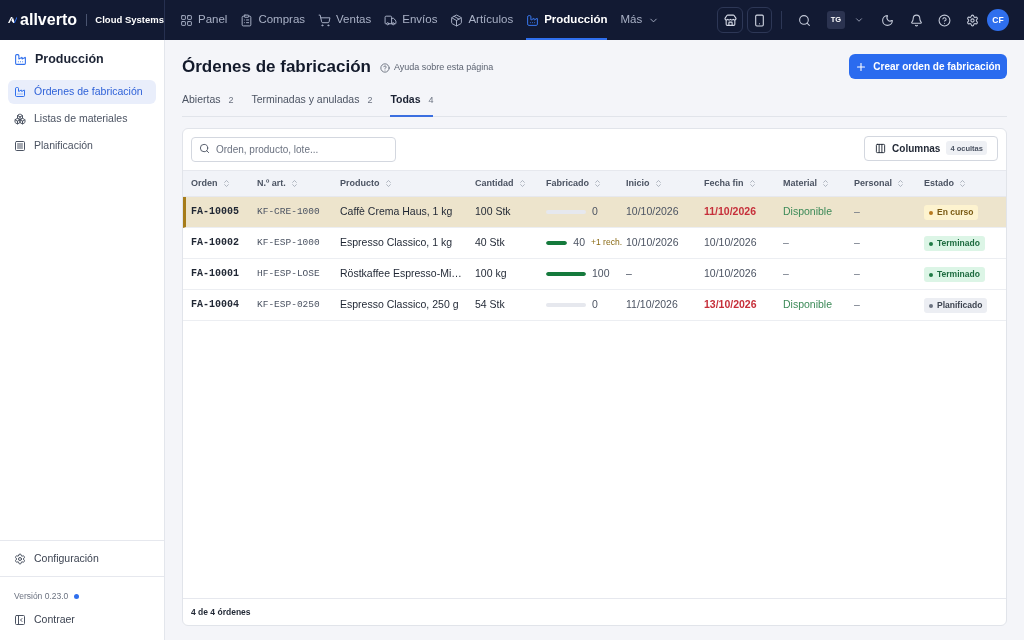  What do you see at coordinates (601, 273) in the screenshot?
I see `produced-count: 100` at bounding box center [601, 273].